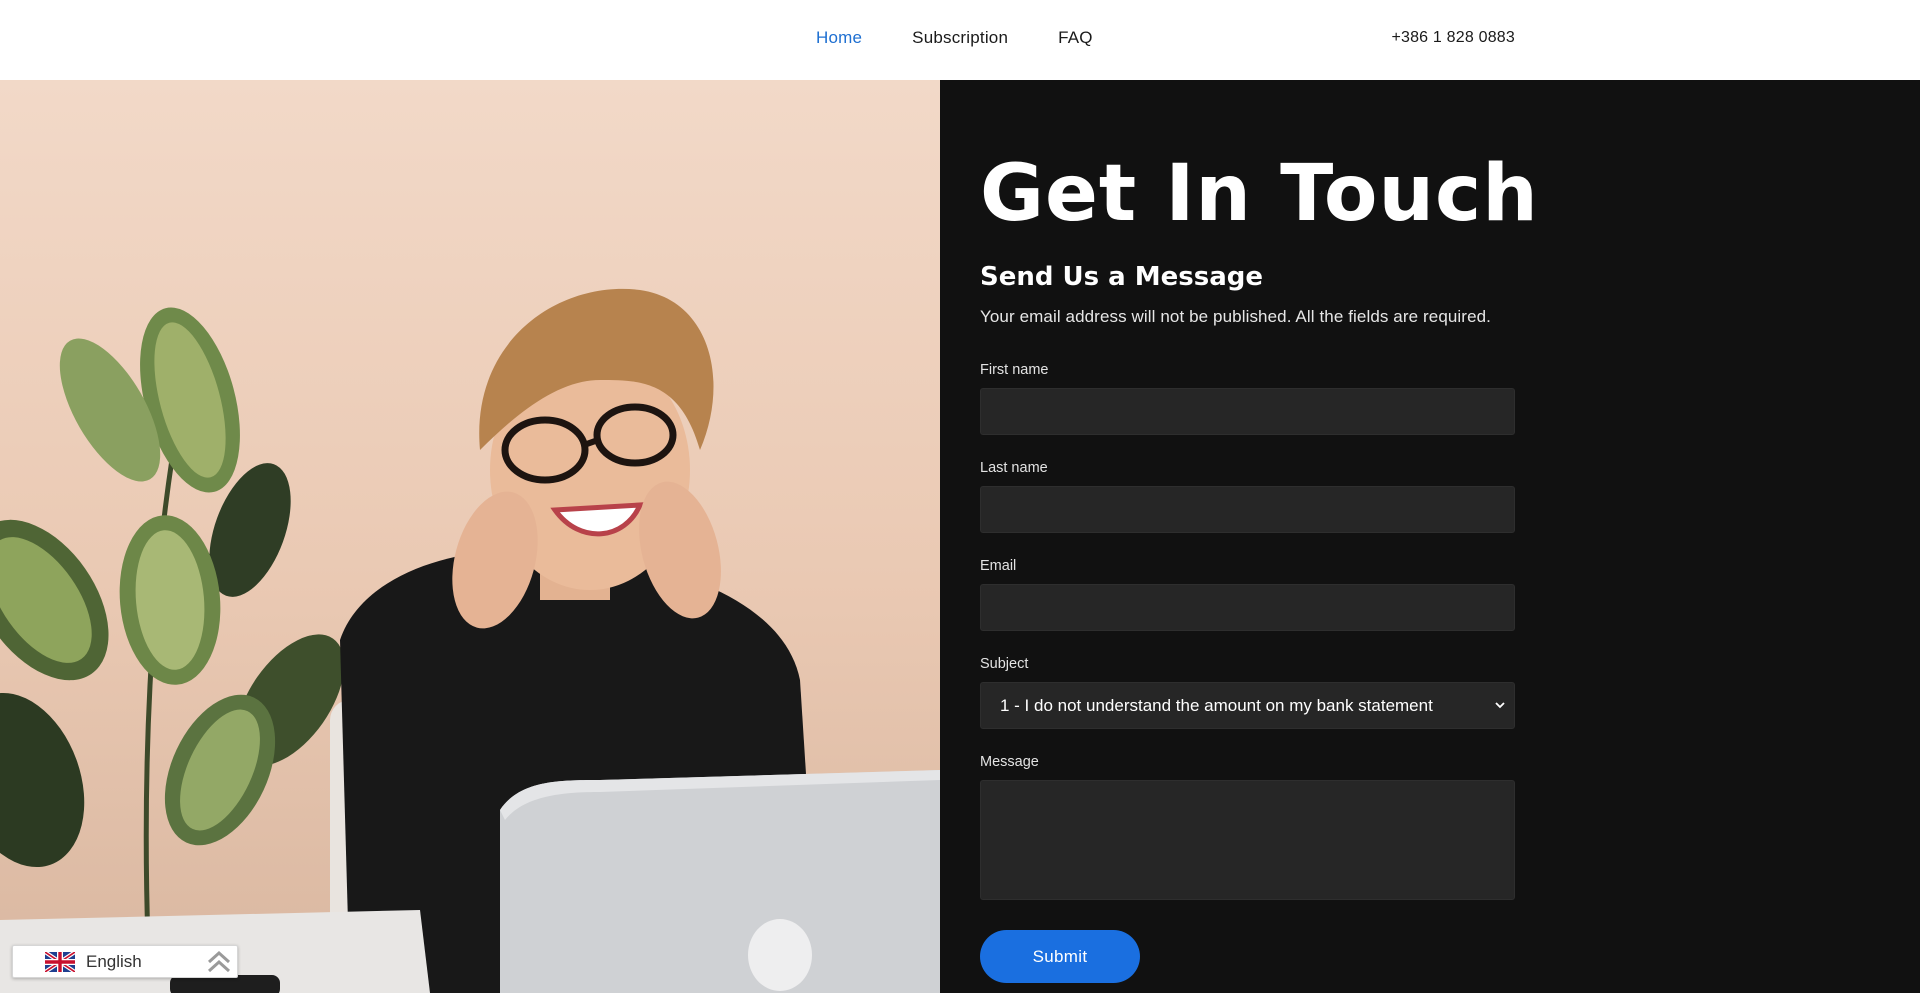 The height and width of the screenshot is (993, 1920). What do you see at coordinates (1247, 607) in the screenshot?
I see `email-field` at bounding box center [1247, 607].